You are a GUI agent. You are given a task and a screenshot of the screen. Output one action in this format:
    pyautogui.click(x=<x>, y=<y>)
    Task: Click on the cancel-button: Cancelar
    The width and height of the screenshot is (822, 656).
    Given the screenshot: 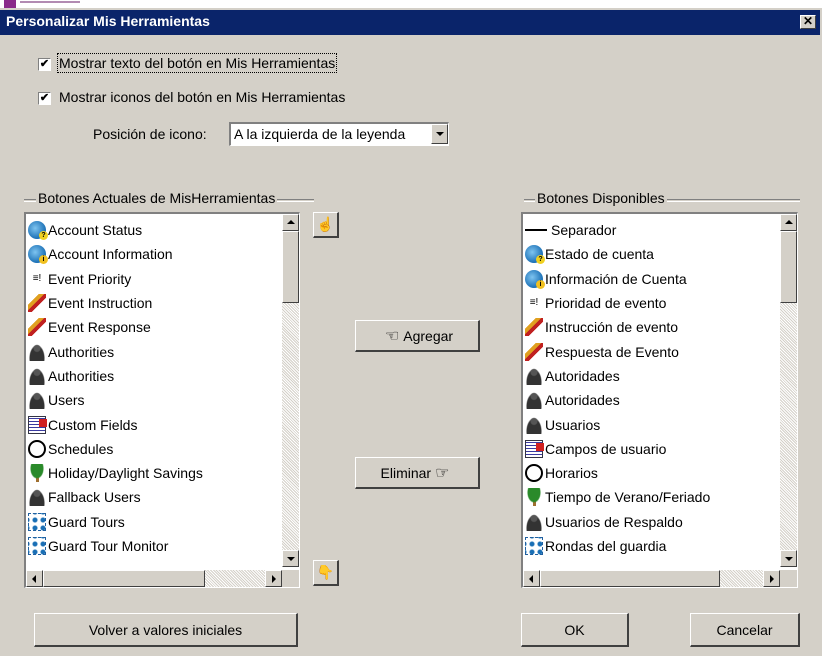 What is the action you would take?
    pyautogui.click(x=745, y=630)
    